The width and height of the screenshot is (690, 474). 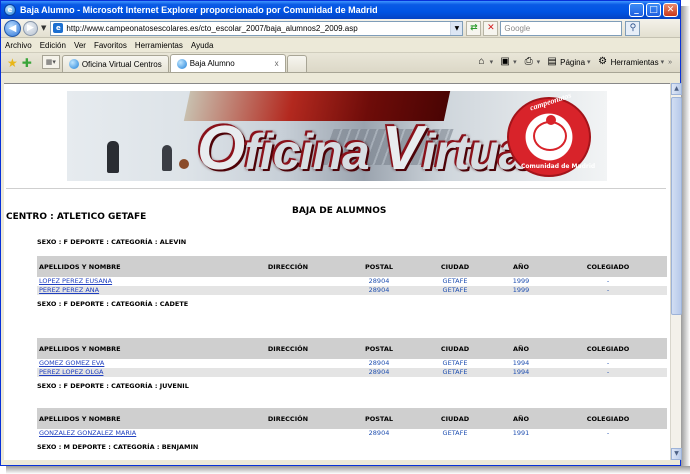 I want to click on tools-gear-icon: ⚙, so click(x=603, y=62).